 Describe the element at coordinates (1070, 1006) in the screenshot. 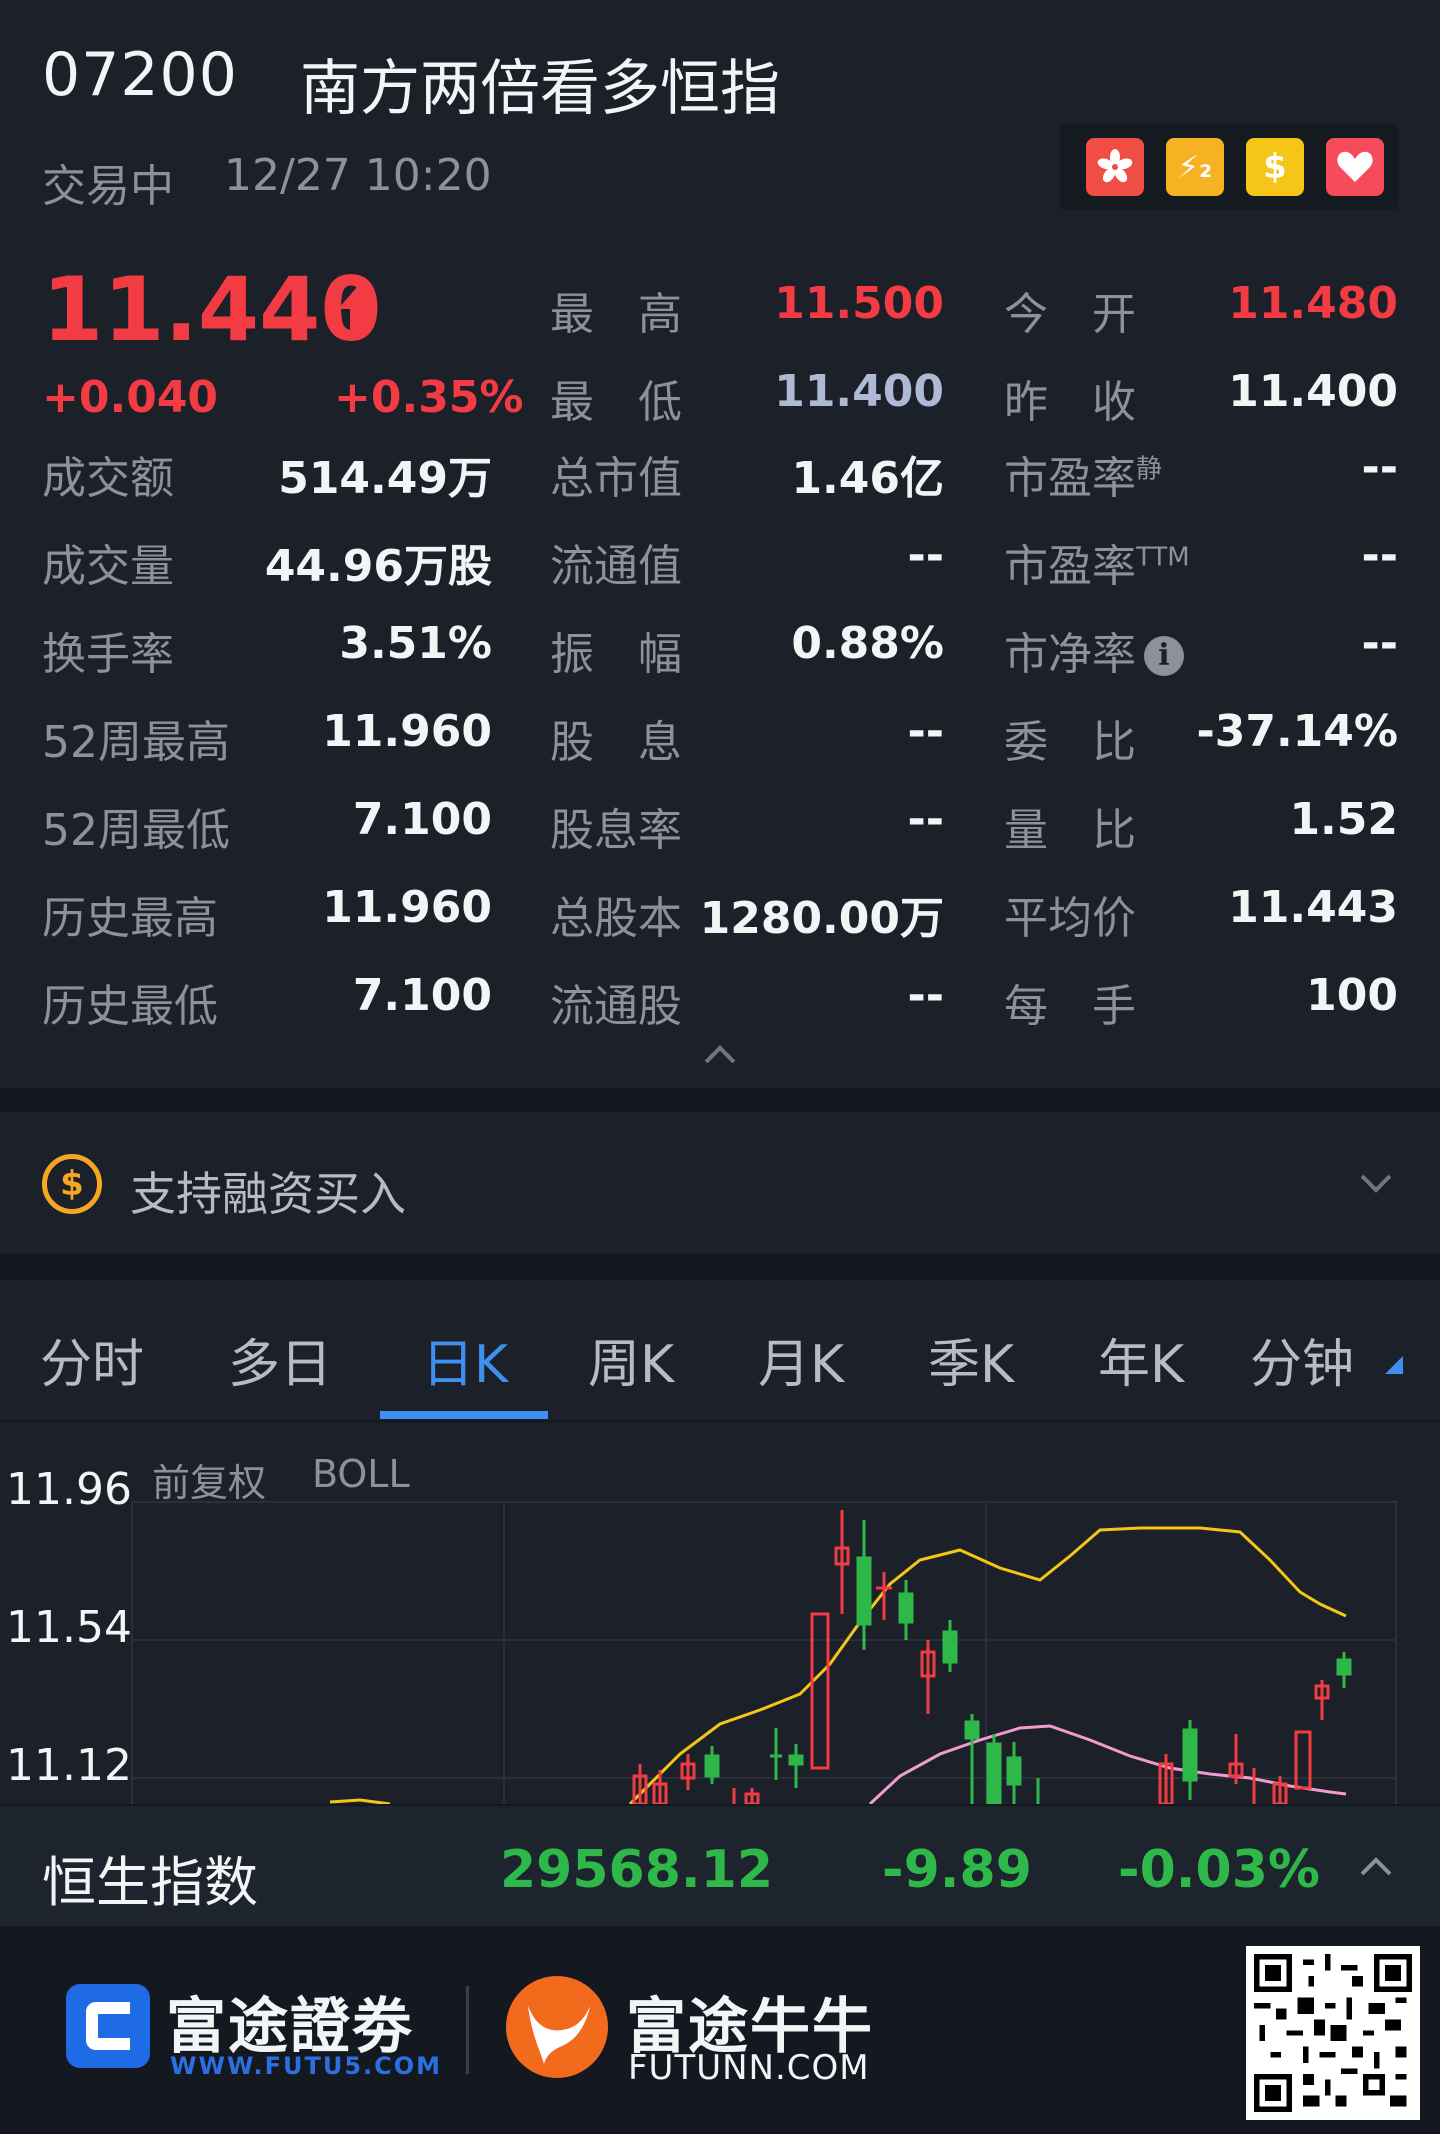

I see `stat-label: 每 手` at that location.